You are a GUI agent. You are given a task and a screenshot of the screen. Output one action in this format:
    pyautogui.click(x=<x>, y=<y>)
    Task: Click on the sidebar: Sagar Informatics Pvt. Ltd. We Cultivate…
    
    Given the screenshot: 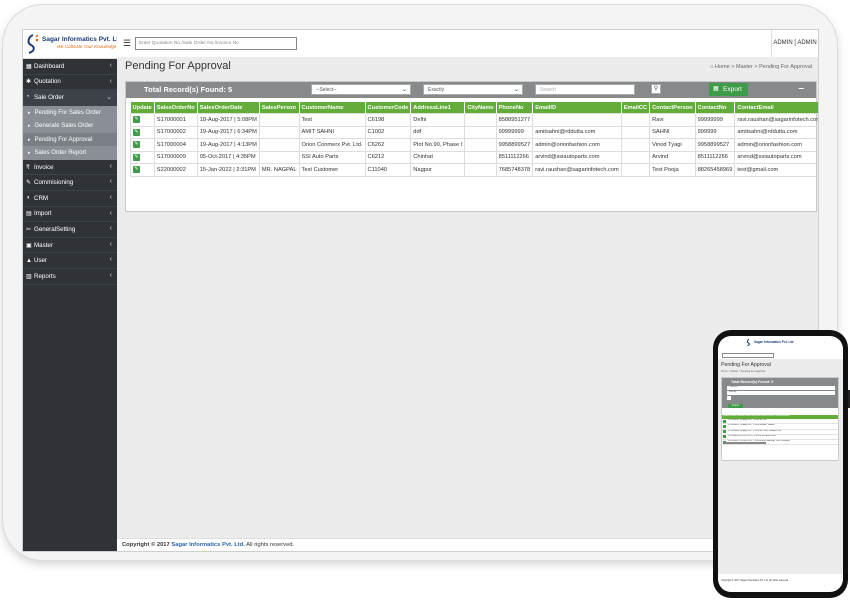 What is the action you would take?
    pyautogui.click(x=73, y=290)
    